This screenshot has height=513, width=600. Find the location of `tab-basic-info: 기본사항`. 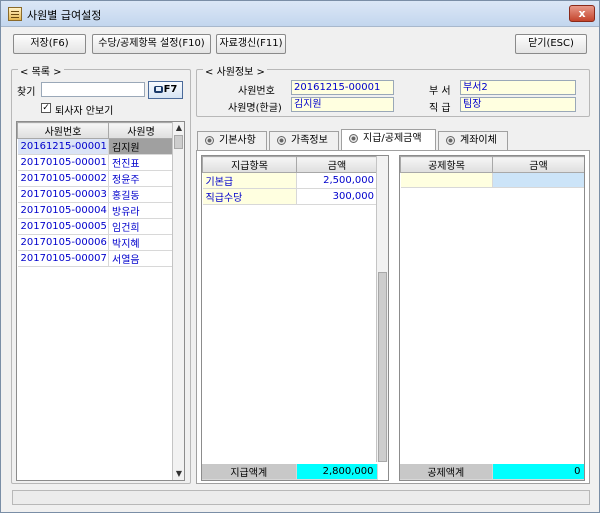

tab-basic-info: 기본사항 is located at coordinates (232, 140).